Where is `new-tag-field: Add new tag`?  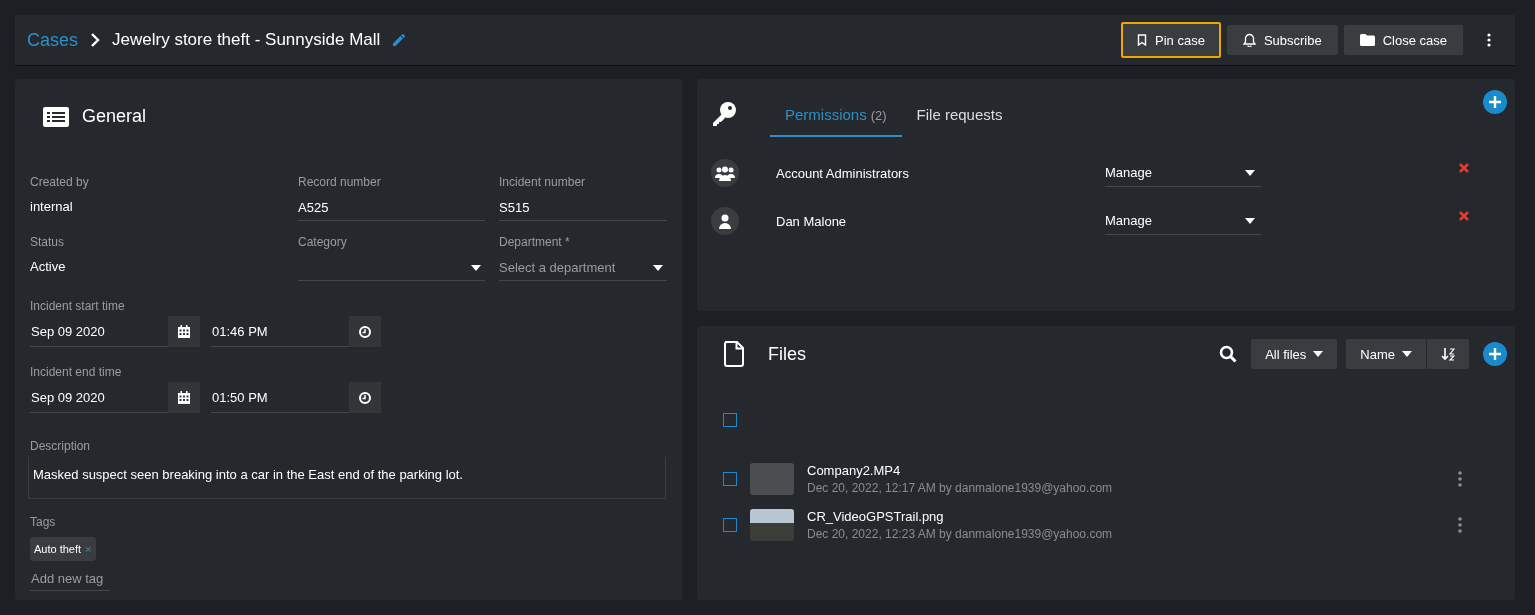
new-tag-field: Add new tag is located at coordinates (70, 580).